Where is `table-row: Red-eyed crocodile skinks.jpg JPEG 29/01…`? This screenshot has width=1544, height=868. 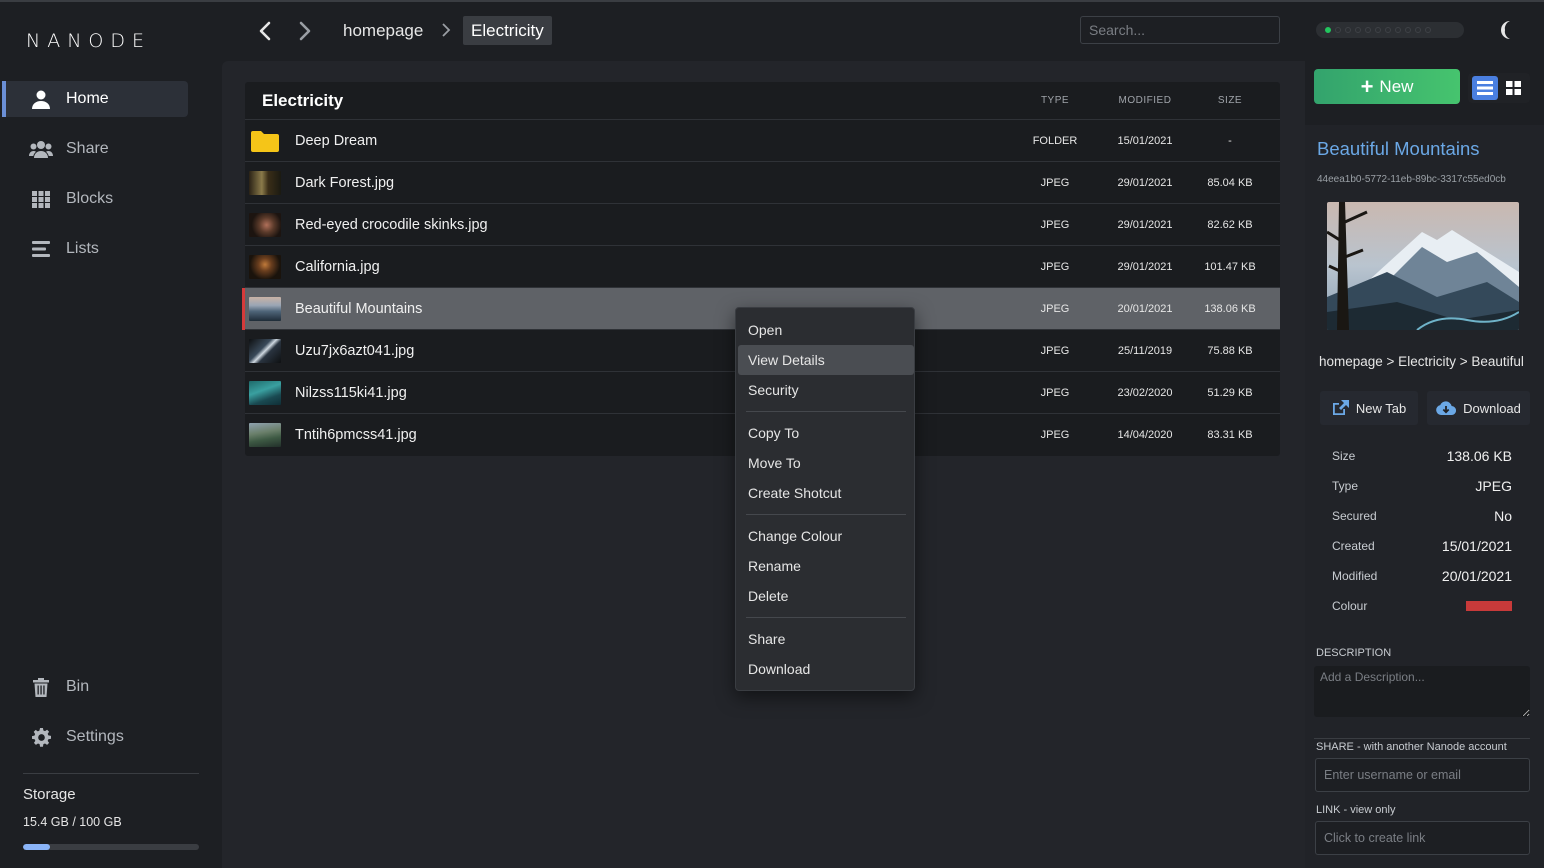 table-row: Red-eyed crocodile skinks.jpg JPEG 29/01… is located at coordinates (762, 225).